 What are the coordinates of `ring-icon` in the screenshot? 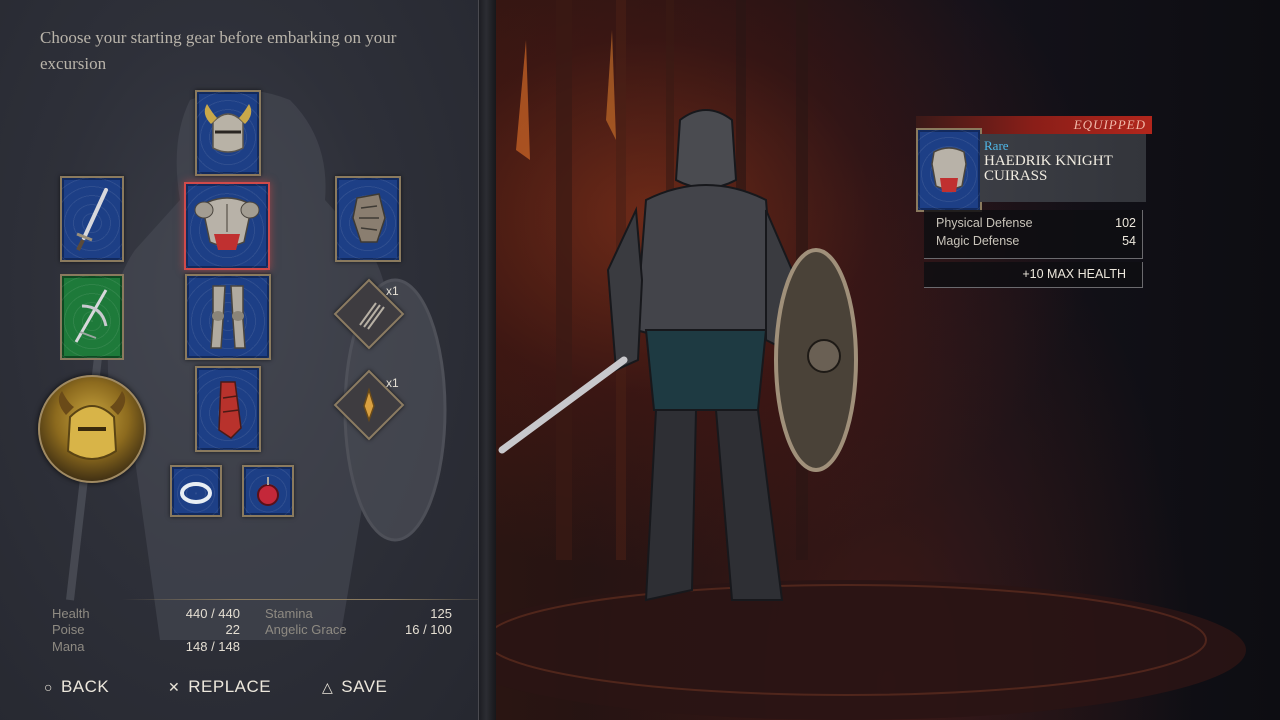 It's located at (196, 493).